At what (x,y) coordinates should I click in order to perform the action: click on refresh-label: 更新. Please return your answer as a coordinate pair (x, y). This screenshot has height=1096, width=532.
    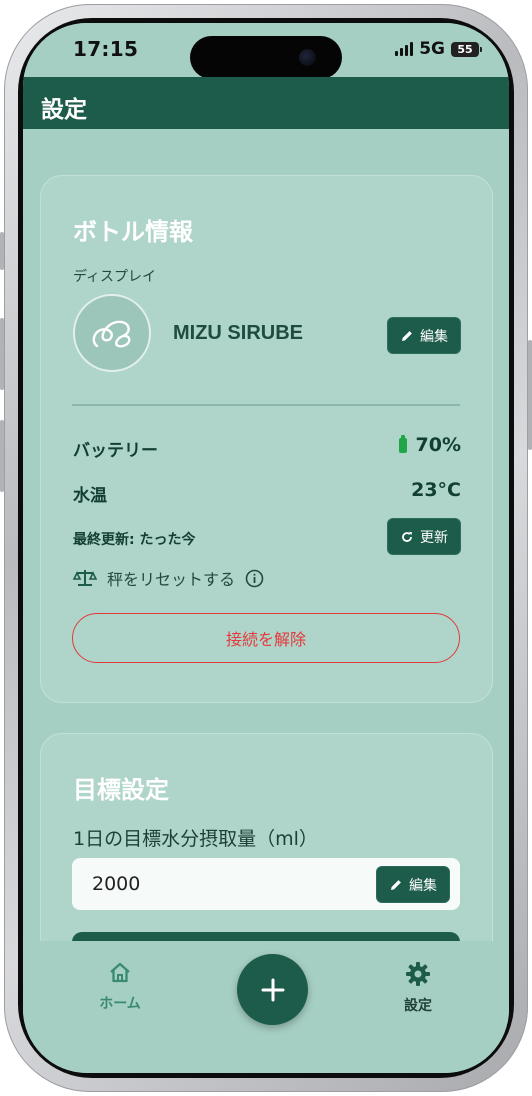
    Looking at the image, I should click on (434, 537).